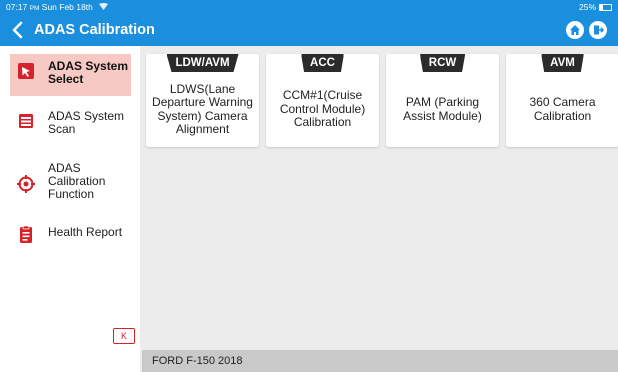 This screenshot has height=372, width=618. What do you see at coordinates (88, 72) in the screenshot?
I see `sidebar-item-label: ADAS System Select` at bounding box center [88, 72].